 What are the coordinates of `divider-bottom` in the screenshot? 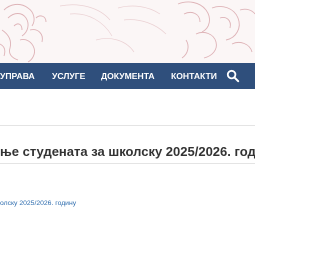 It's located at (127, 163).